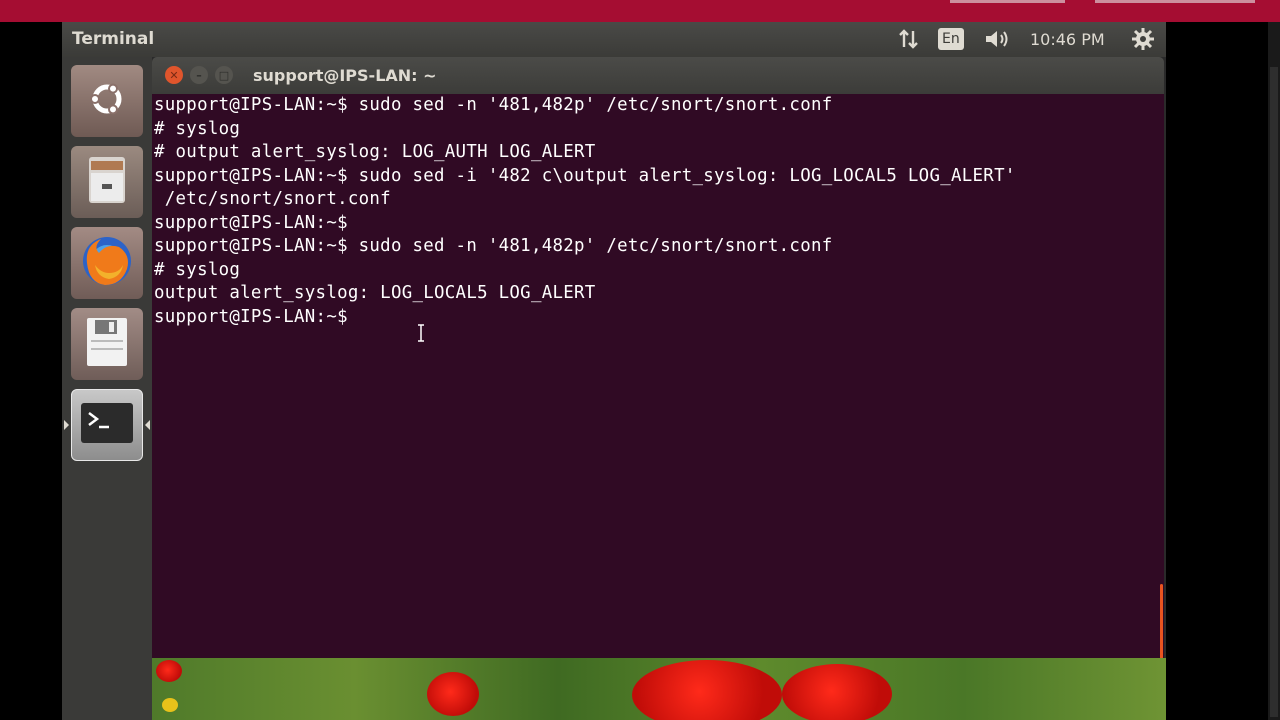  I want to click on ubuntu-logo-icon, so click(107, 101).